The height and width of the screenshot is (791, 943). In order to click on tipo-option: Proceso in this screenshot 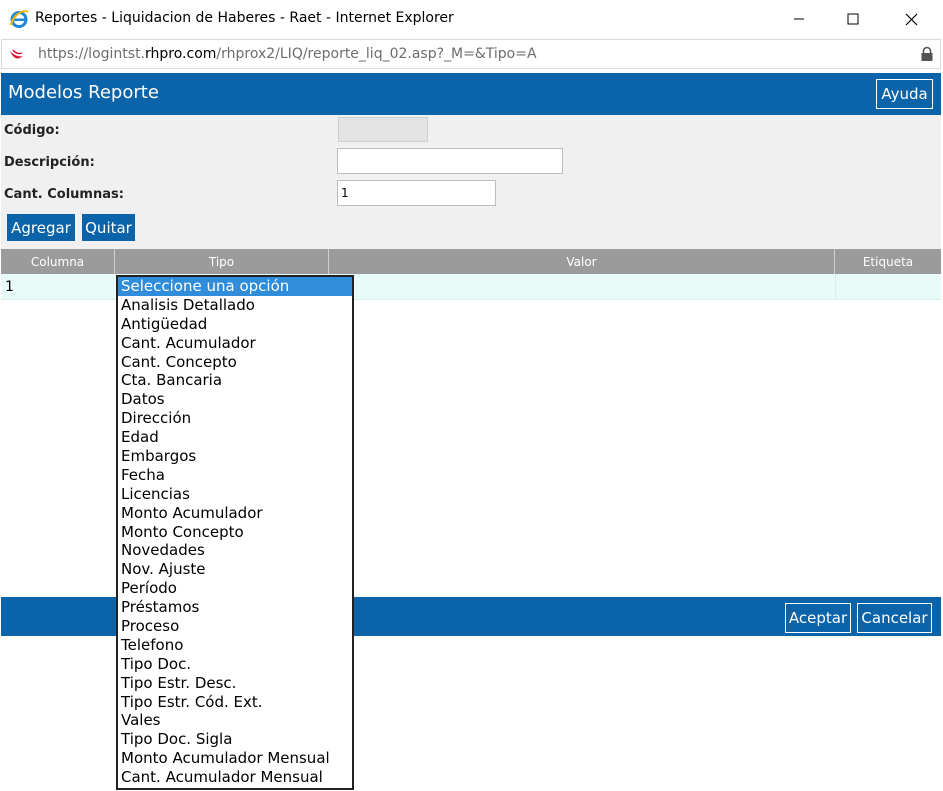, I will do `click(235, 626)`.